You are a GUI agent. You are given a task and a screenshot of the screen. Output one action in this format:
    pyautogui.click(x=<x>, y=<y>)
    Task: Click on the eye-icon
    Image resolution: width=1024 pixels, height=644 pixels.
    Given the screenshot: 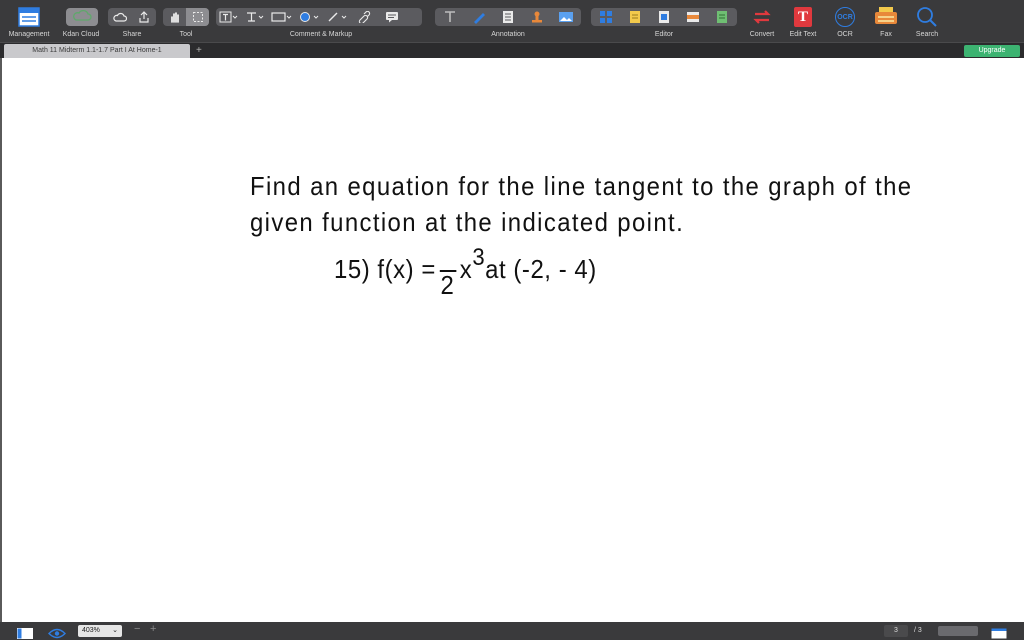 What is the action you would take?
    pyautogui.click(x=57, y=633)
    